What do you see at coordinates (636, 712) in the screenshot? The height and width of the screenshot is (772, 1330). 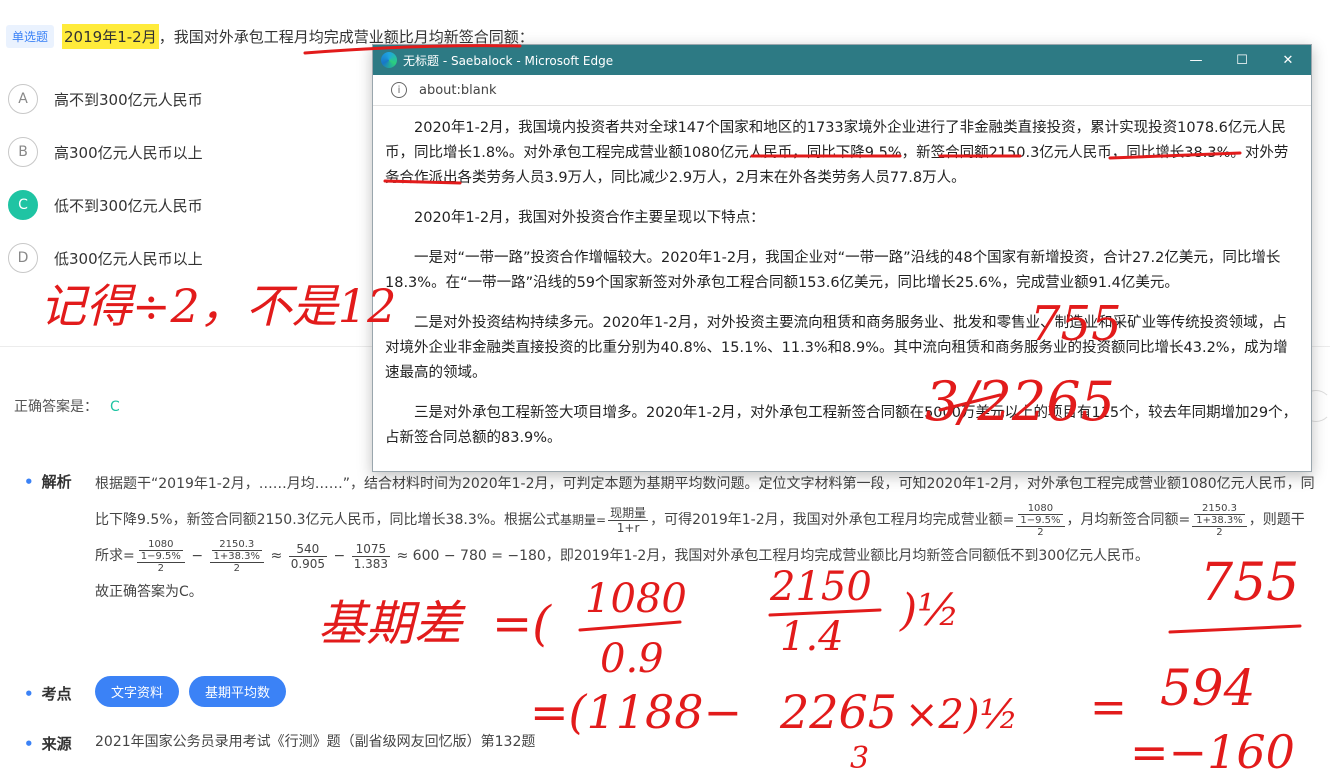 I see `ink-math: =(1188−` at bounding box center [636, 712].